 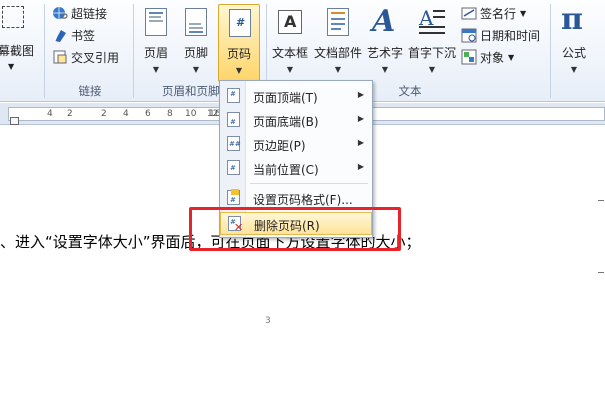 I want to click on textbox-button: A 文本框 ▼, so click(x=290, y=42).